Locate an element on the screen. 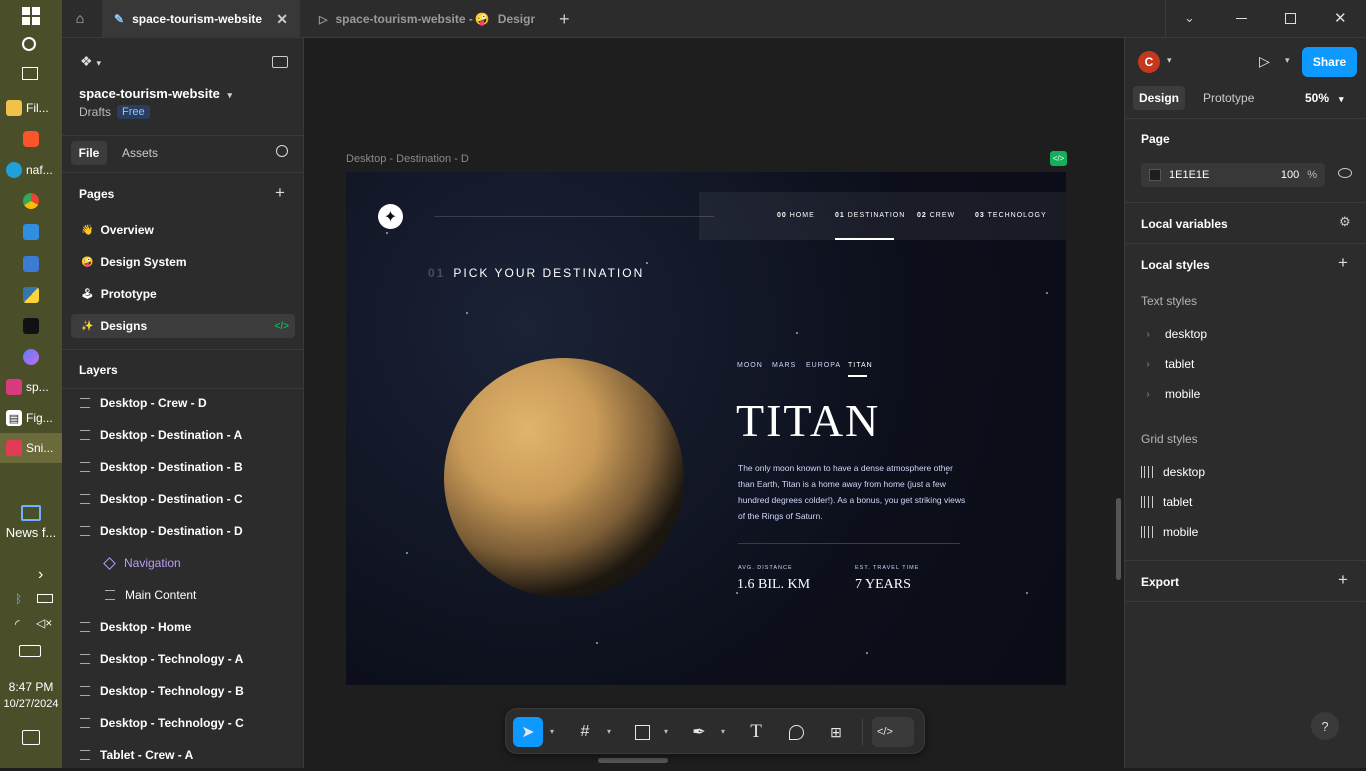 Image resolution: width=1366 pixels, height=771 pixels. text-style-desktop: › desktop is located at coordinates (1246, 334).